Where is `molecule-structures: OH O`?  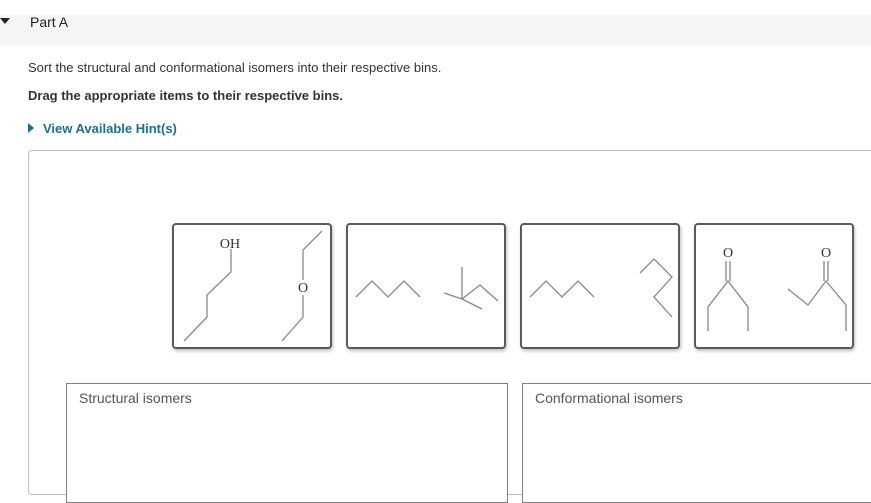 molecule-structures: OH O is located at coordinates (253, 286).